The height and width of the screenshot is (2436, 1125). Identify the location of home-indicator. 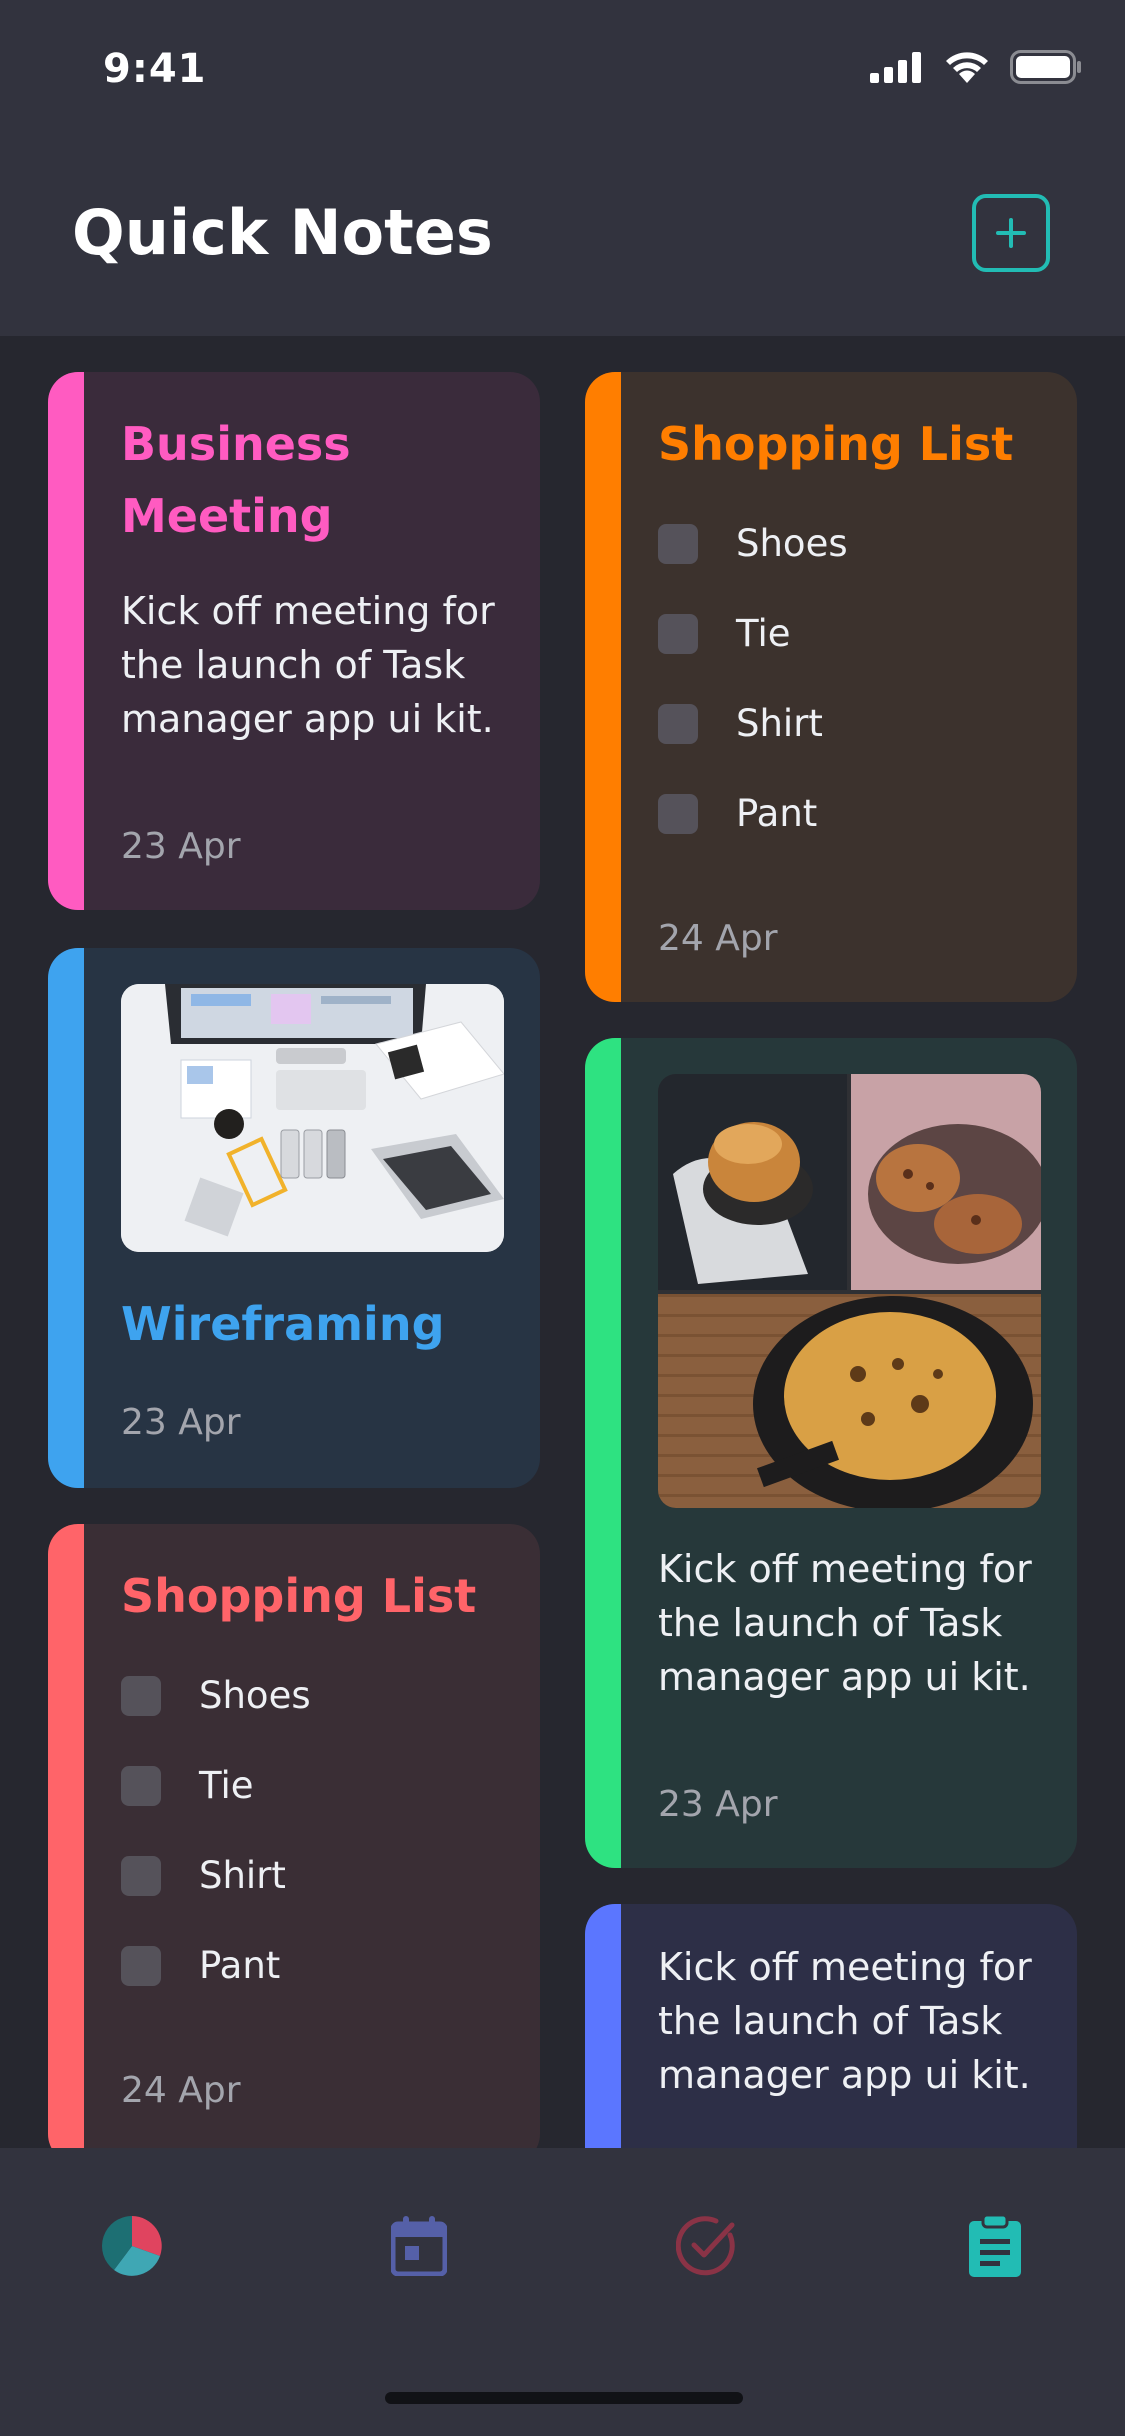
(564, 2398).